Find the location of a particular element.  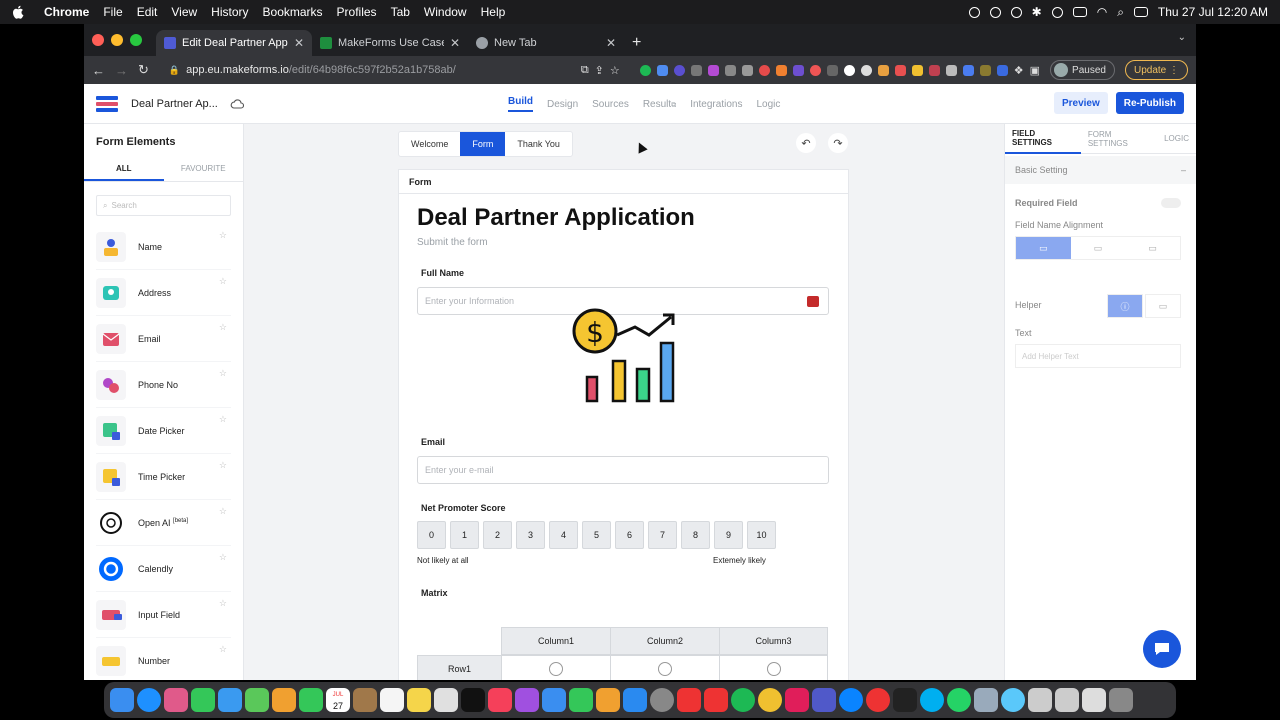

profile-paused-button: Paused is located at coordinates (1082, 70).